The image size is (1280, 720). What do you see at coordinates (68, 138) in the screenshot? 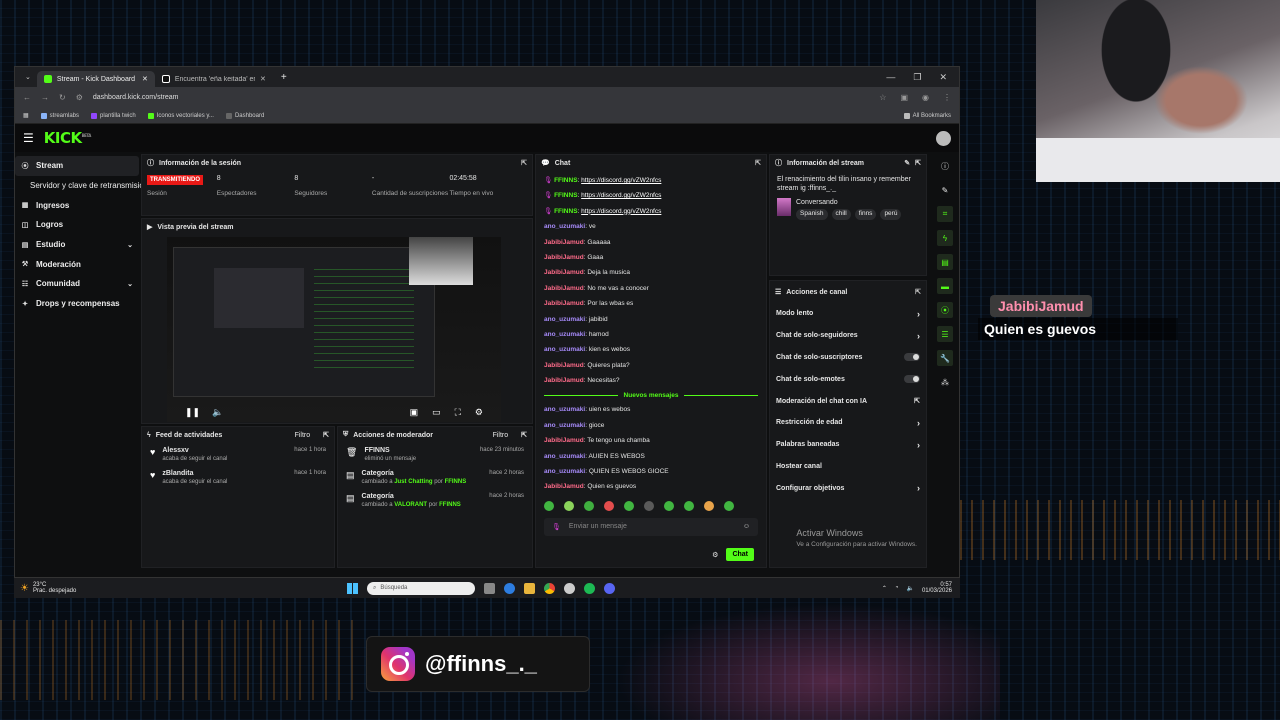
I see `kick-logo: KICKBETA` at bounding box center [68, 138].